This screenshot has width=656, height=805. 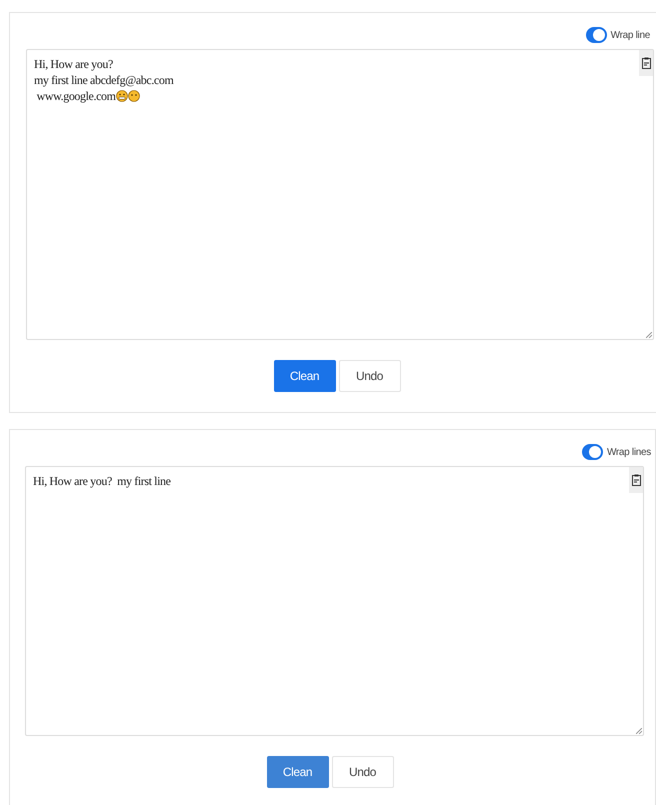 I want to click on toggle-label: Wrap line, so click(x=630, y=35).